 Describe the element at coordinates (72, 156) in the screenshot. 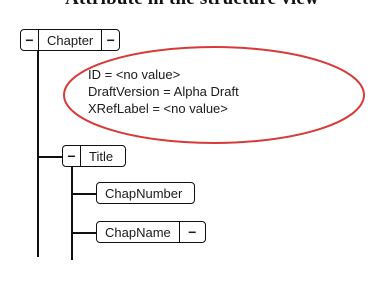

I see `collapse-toggle: −` at that location.